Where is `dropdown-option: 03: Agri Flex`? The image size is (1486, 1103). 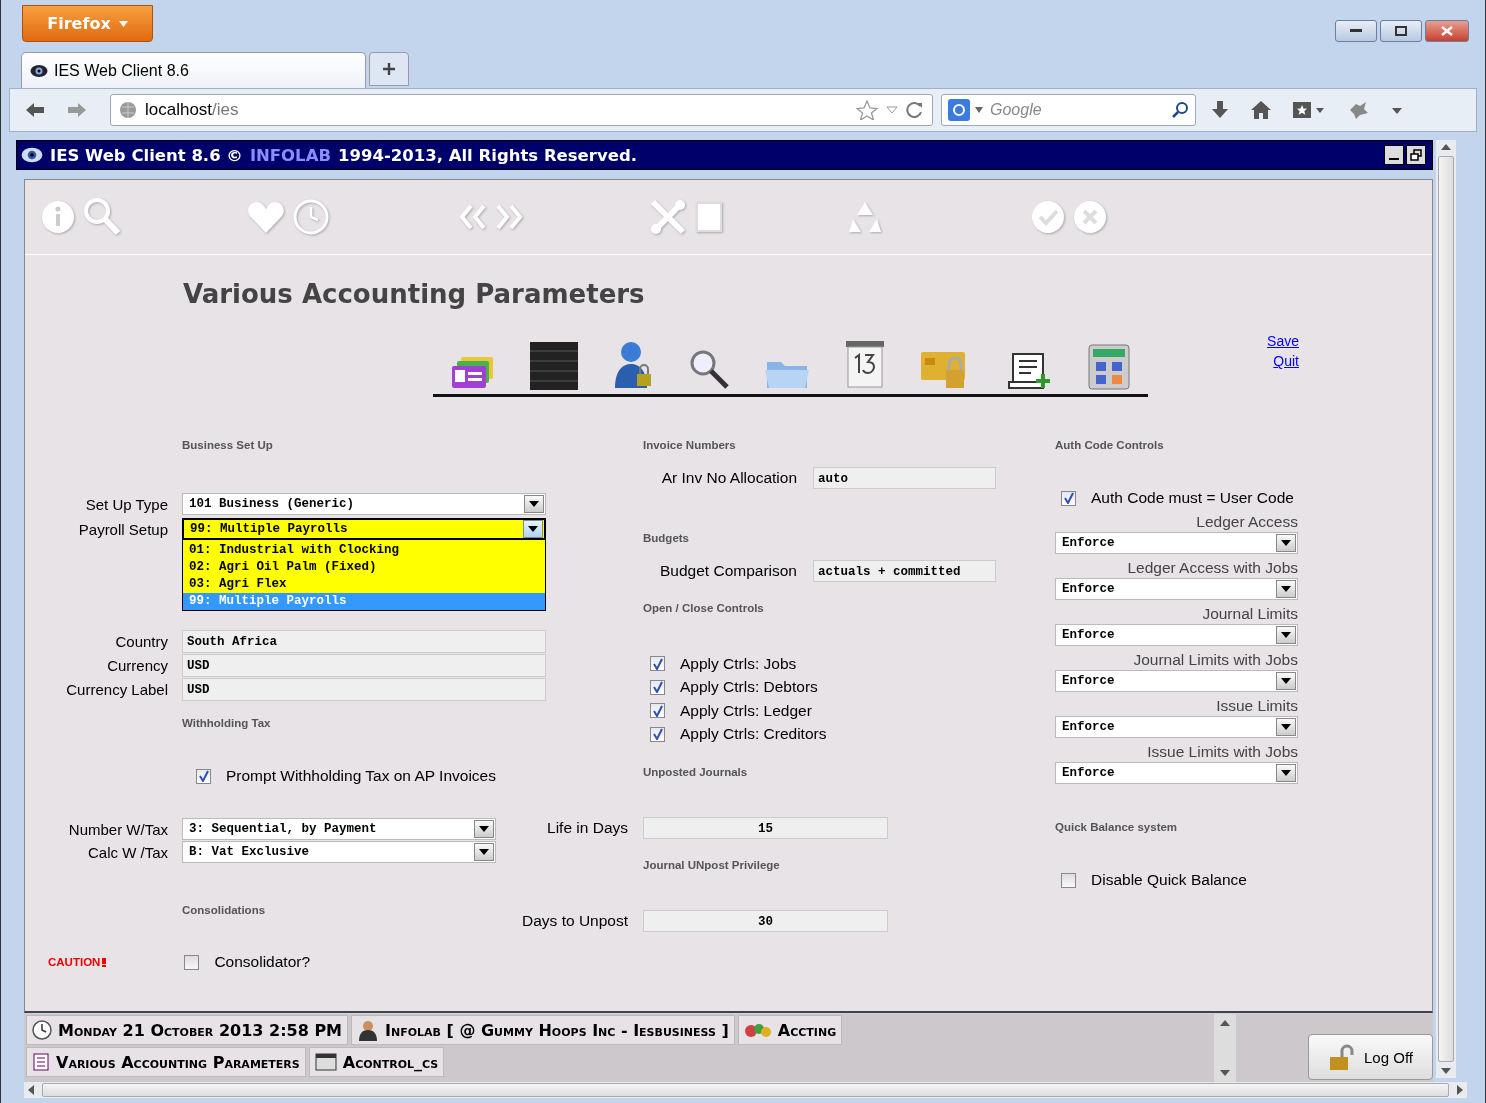 dropdown-option: 03: Agri Flex is located at coordinates (364, 584).